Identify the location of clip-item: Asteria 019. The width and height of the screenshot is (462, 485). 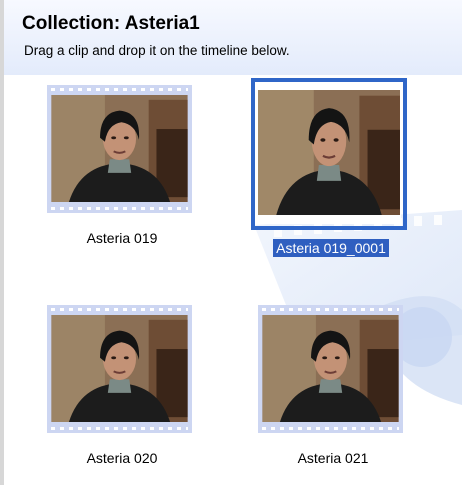
(122, 177).